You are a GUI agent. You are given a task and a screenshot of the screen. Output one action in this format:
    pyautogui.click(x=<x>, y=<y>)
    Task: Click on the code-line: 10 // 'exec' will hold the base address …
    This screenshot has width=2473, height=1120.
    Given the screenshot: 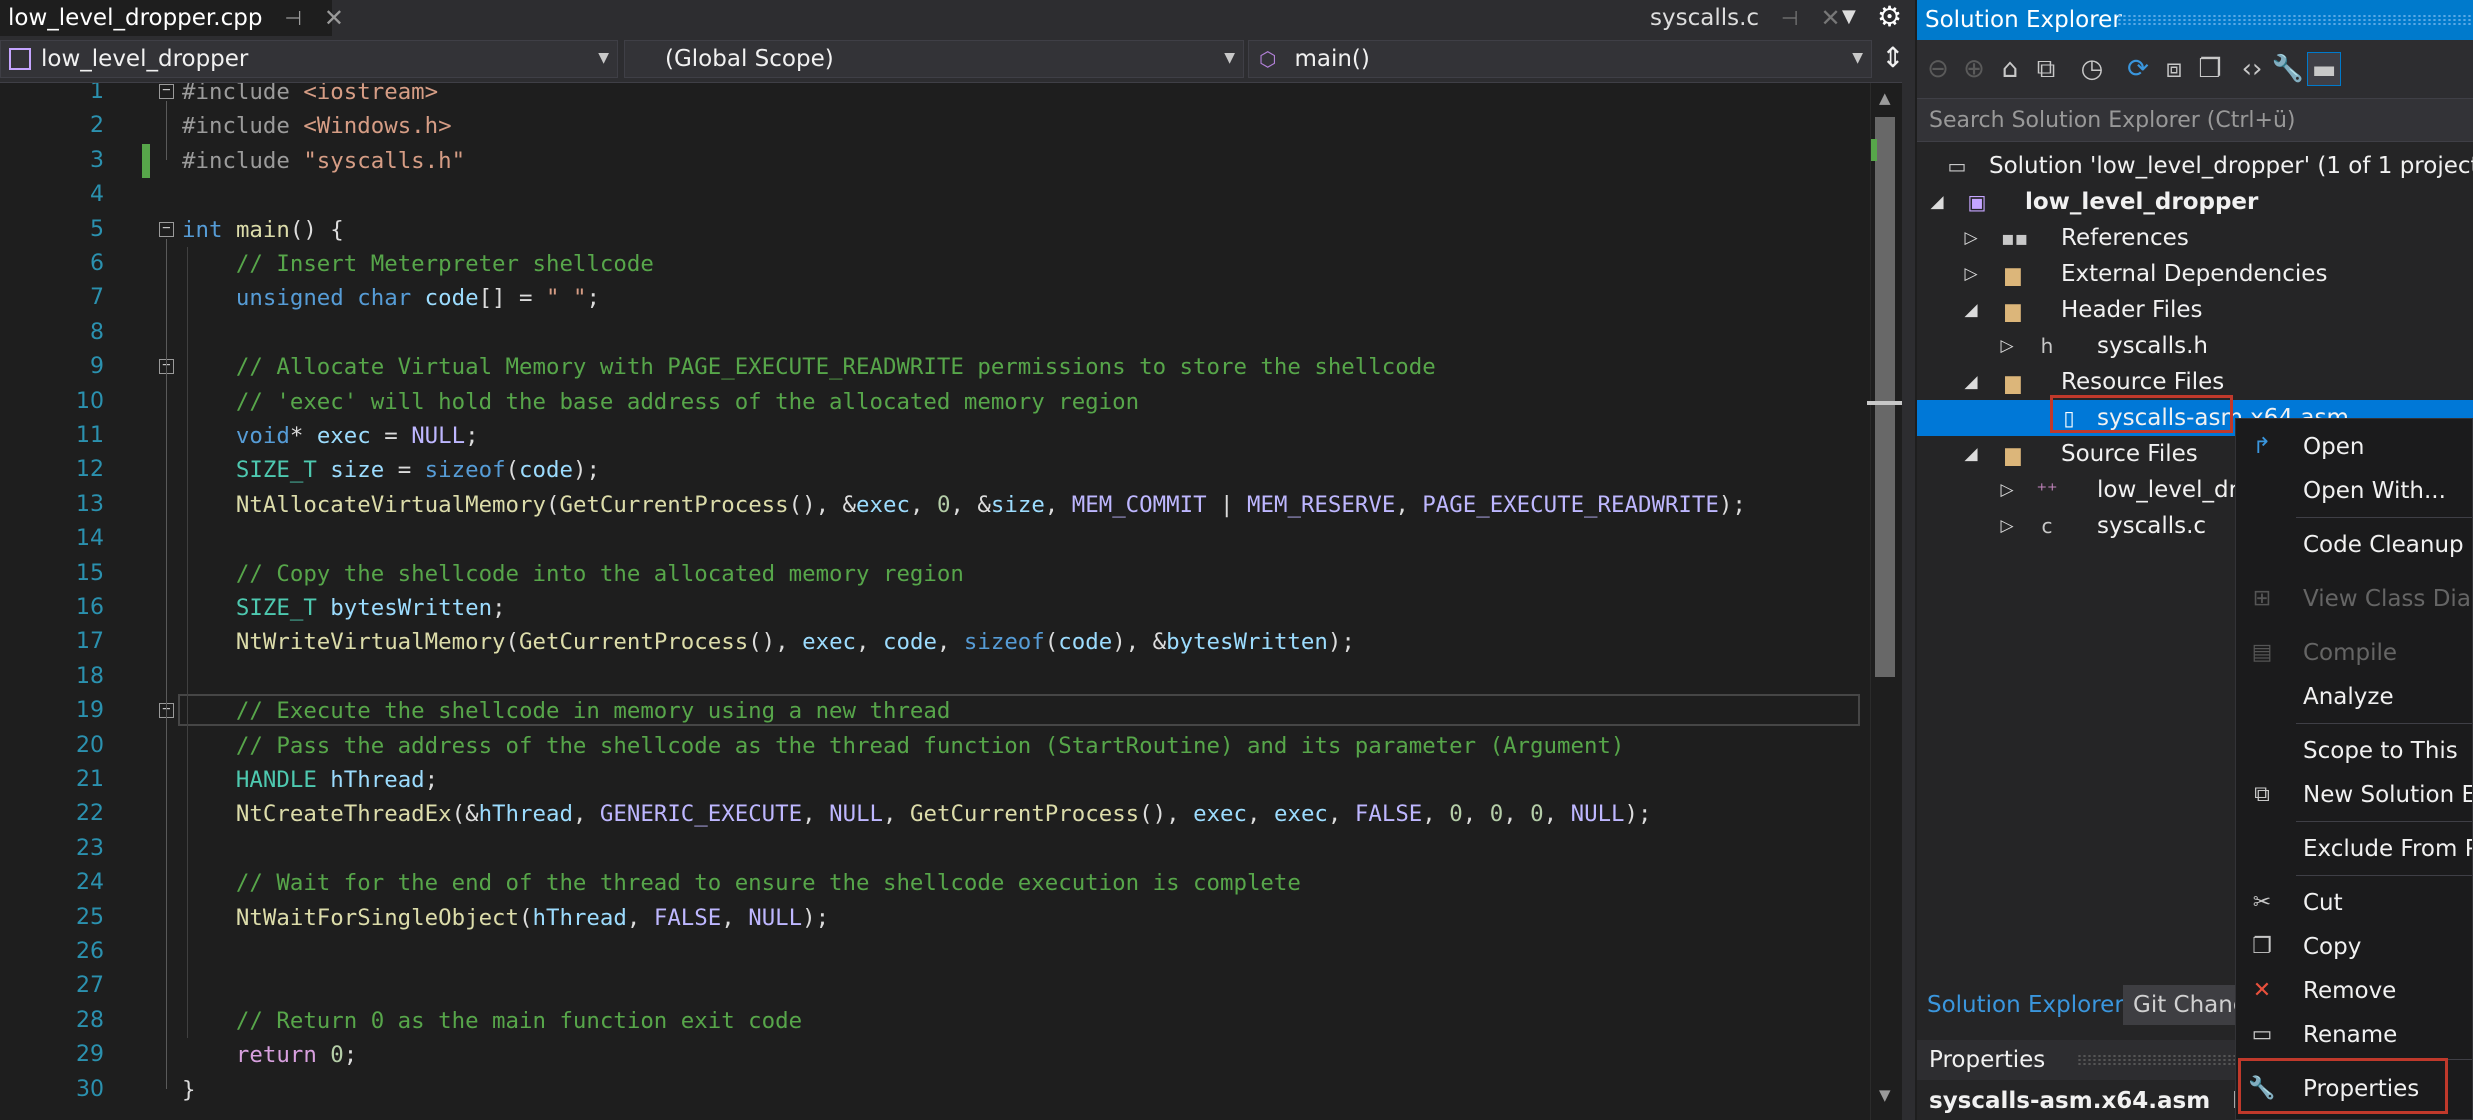 What is the action you would take?
    pyautogui.click(x=935, y=402)
    